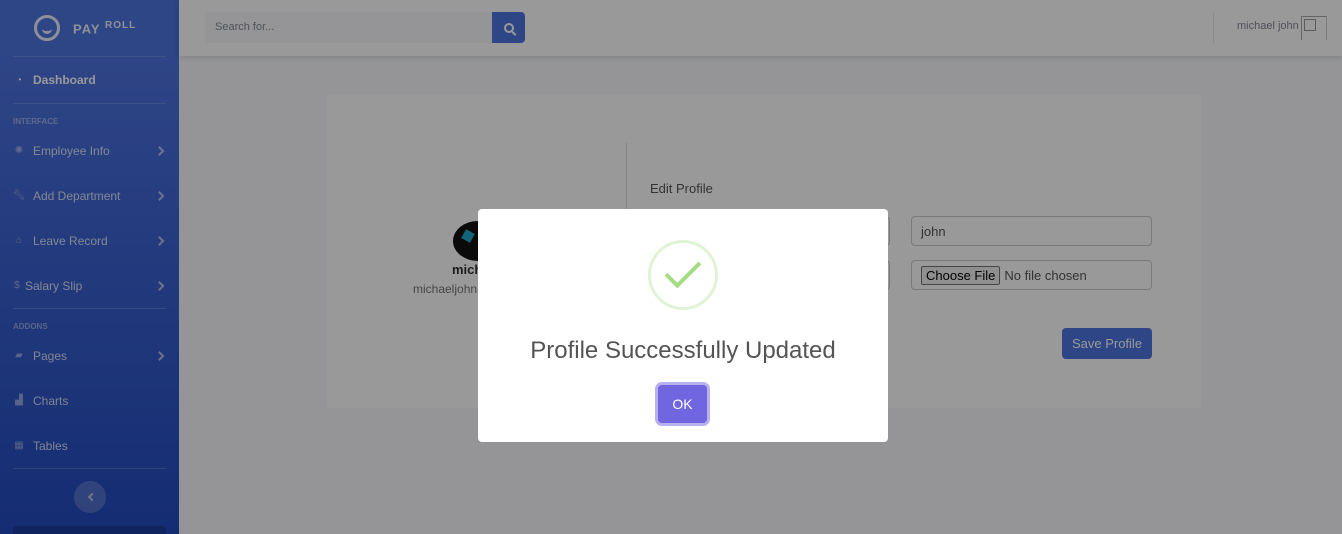 The image size is (1342, 534). Describe the element at coordinates (682, 404) in the screenshot. I see `ok-button: OK` at that location.